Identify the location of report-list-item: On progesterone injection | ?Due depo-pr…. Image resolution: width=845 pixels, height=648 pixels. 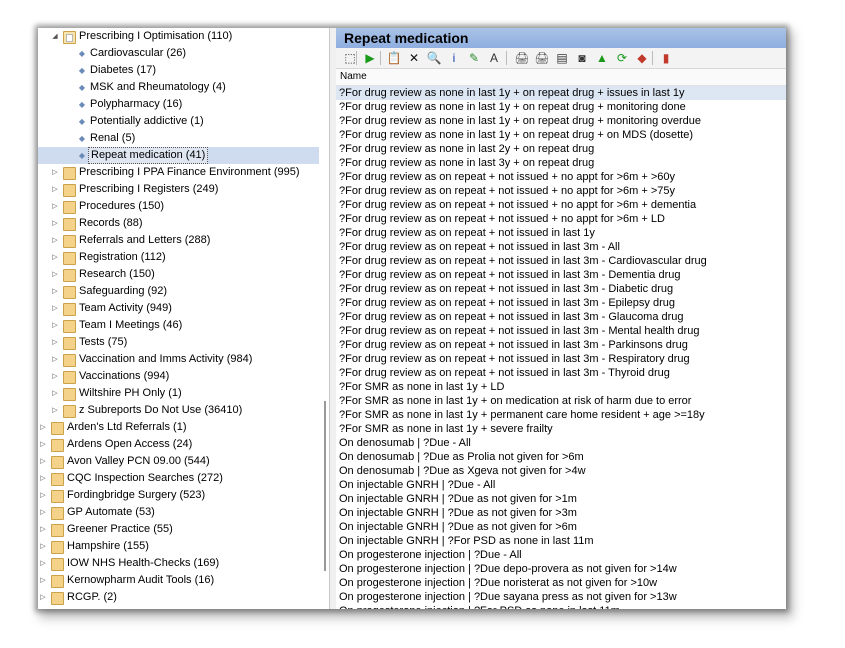
(561, 569).